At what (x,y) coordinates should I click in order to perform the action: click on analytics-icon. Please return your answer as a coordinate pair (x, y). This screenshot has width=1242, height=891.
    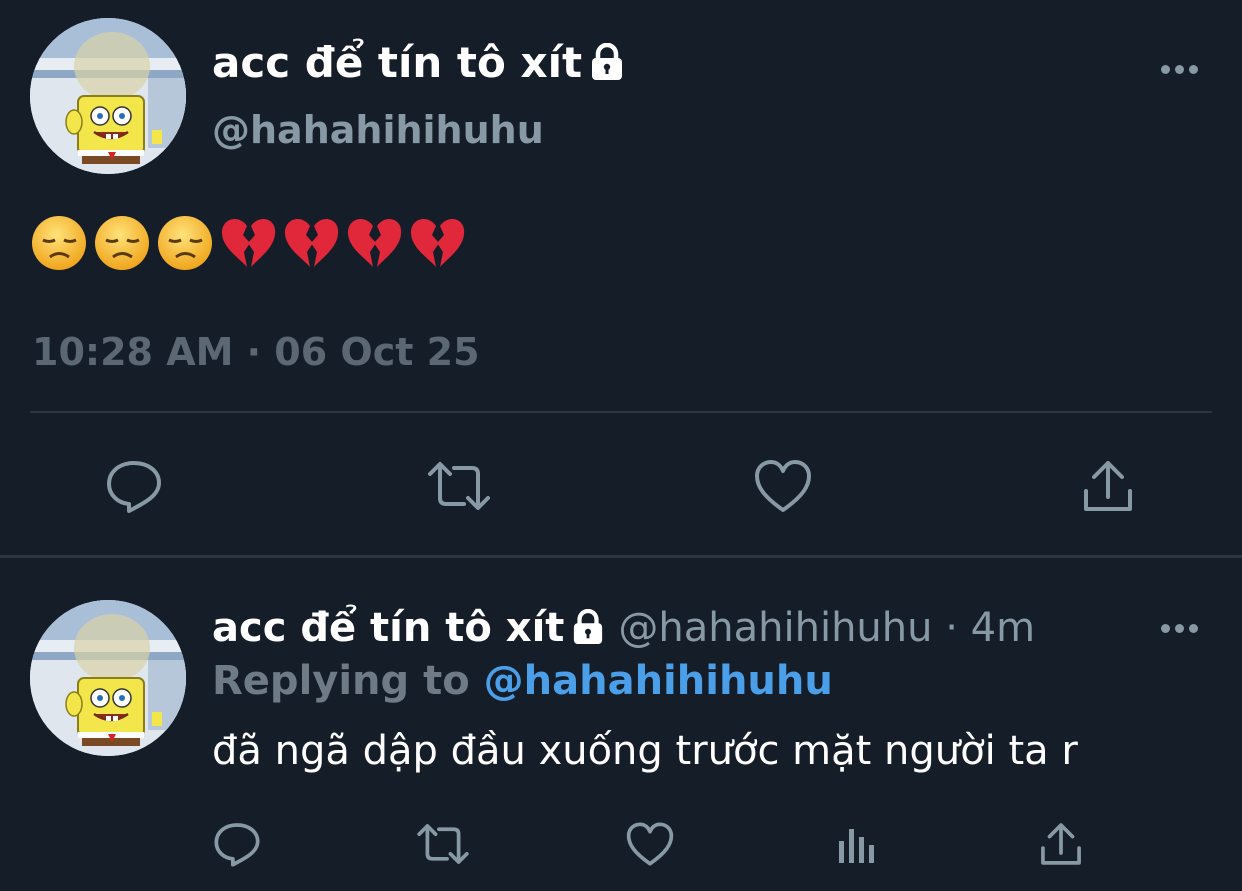
    Looking at the image, I should click on (856, 846).